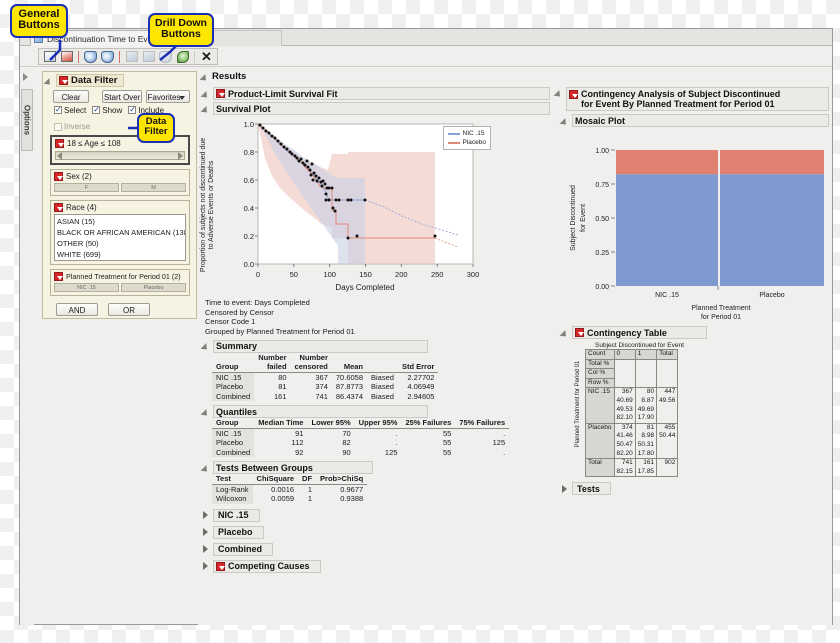 This screenshot has width=840, height=643. What do you see at coordinates (70, 110) in the screenshot?
I see `select-checkbox: Select` at bounding box center [70, 110].